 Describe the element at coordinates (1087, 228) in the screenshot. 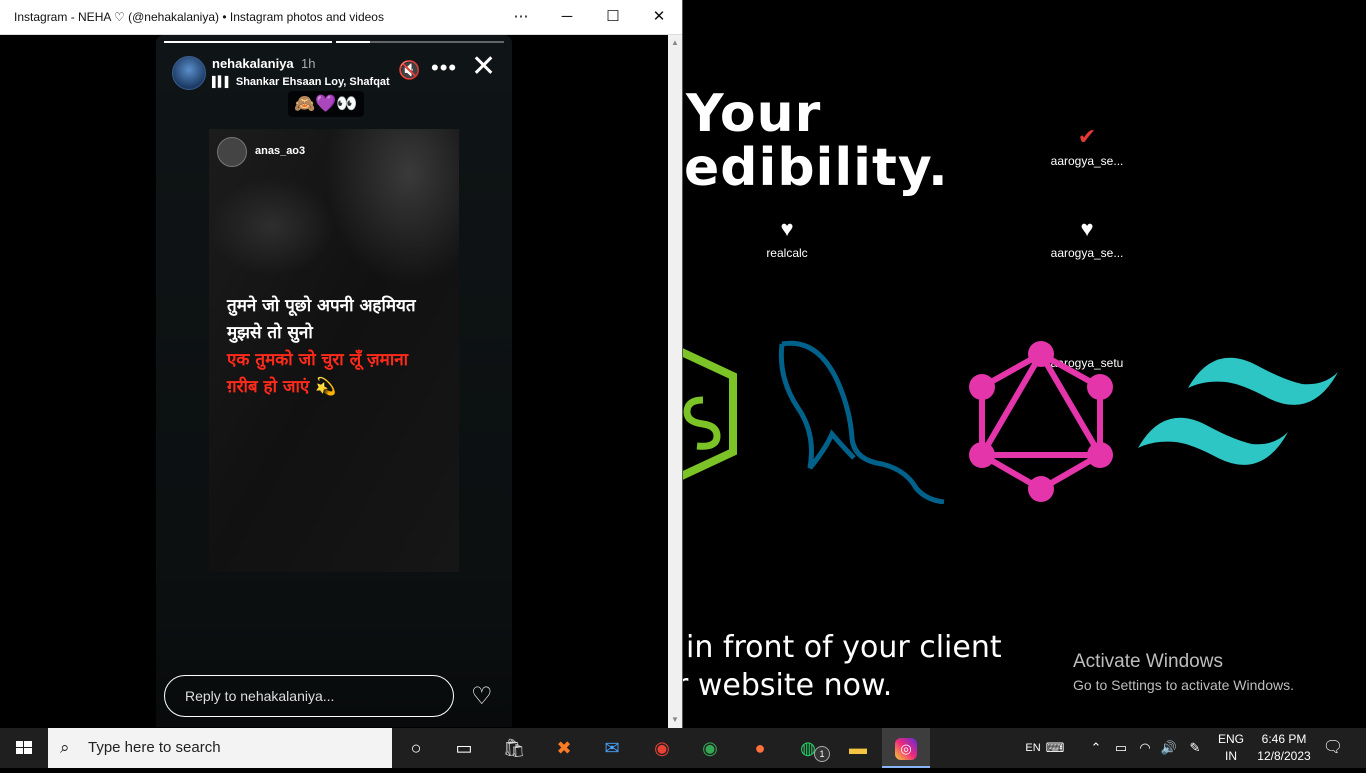

I see `heart-icon: ♥` at that location.